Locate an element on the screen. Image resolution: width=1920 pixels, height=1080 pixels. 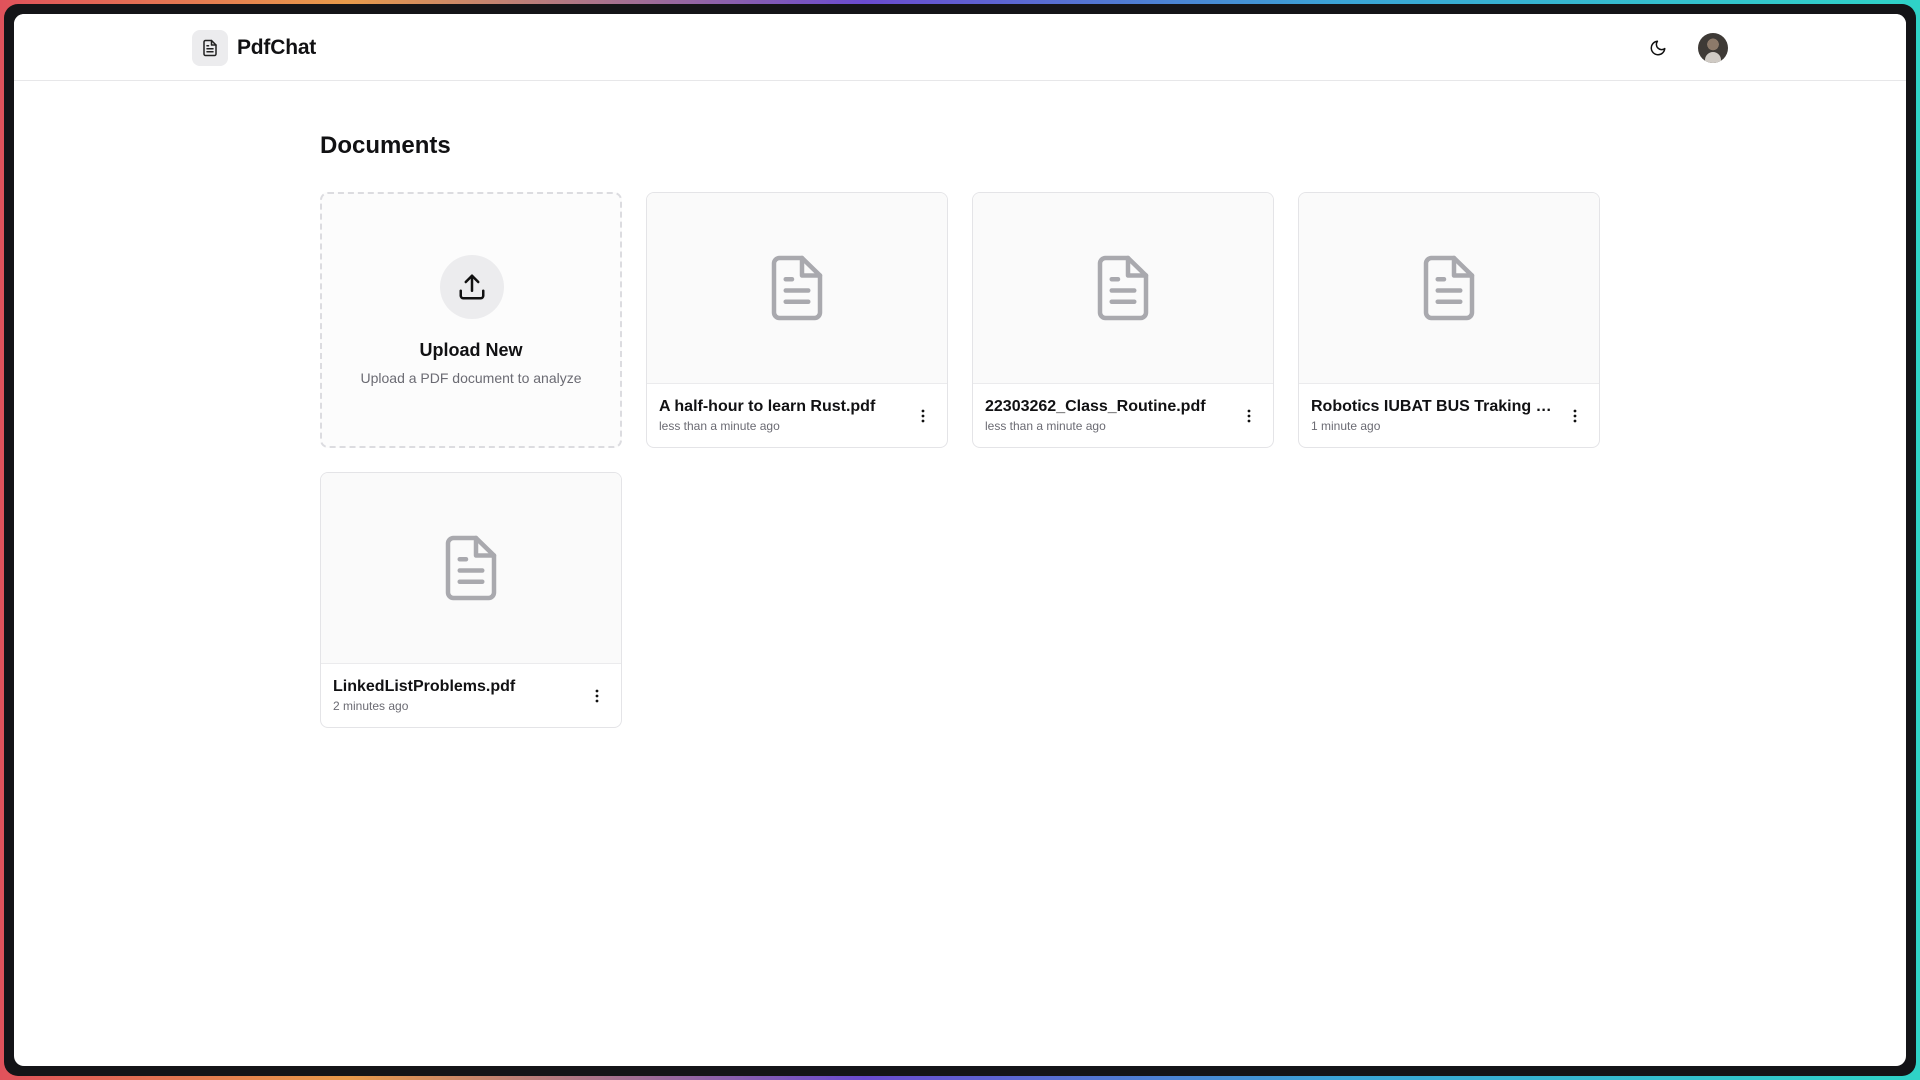
theme-toggle-button is located at coordinates (1658, 48).